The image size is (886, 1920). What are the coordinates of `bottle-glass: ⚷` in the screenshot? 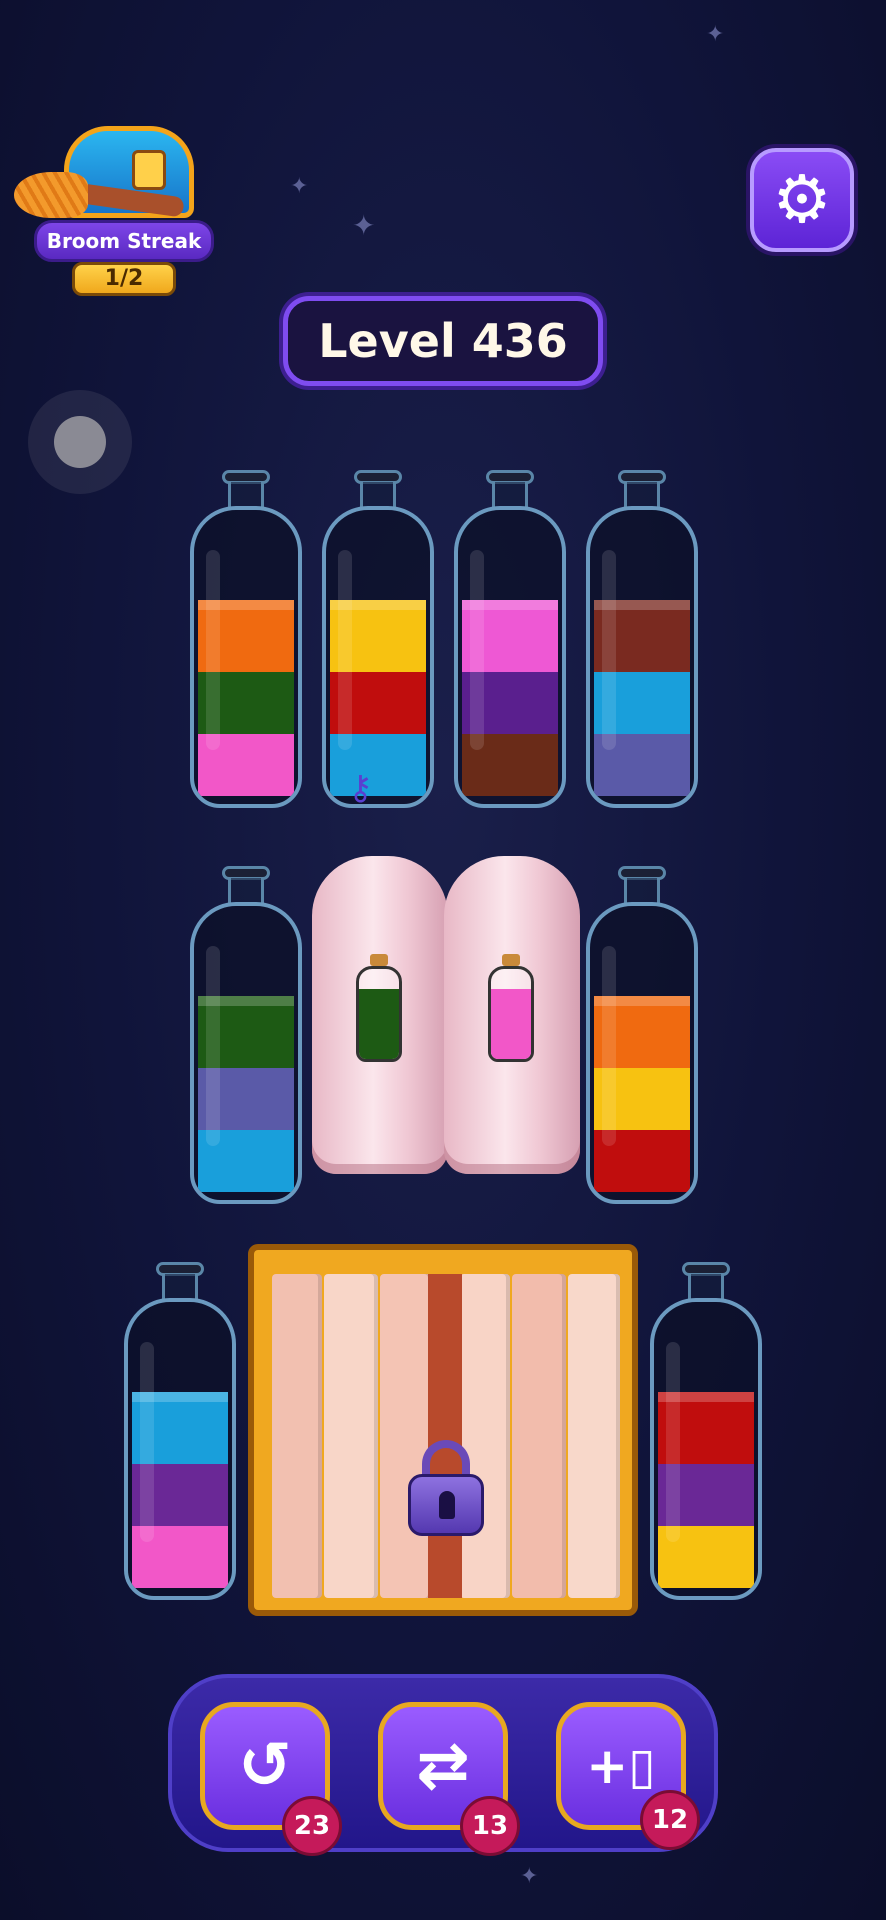 It's located at (378, 657).